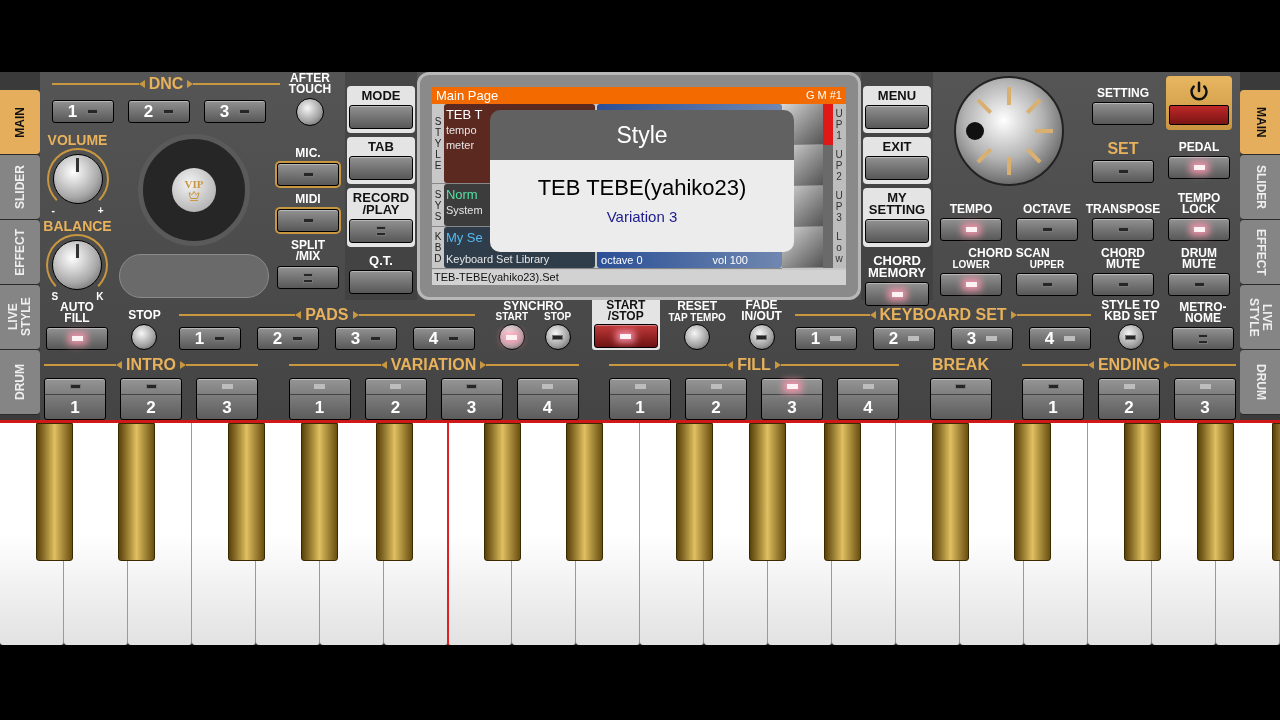 This screenshot has height=720, width=1280. What do you see at coordinates (897, 147) in the screenshot?
I see `control-label: EXIT` at bounding box center [897, 147].